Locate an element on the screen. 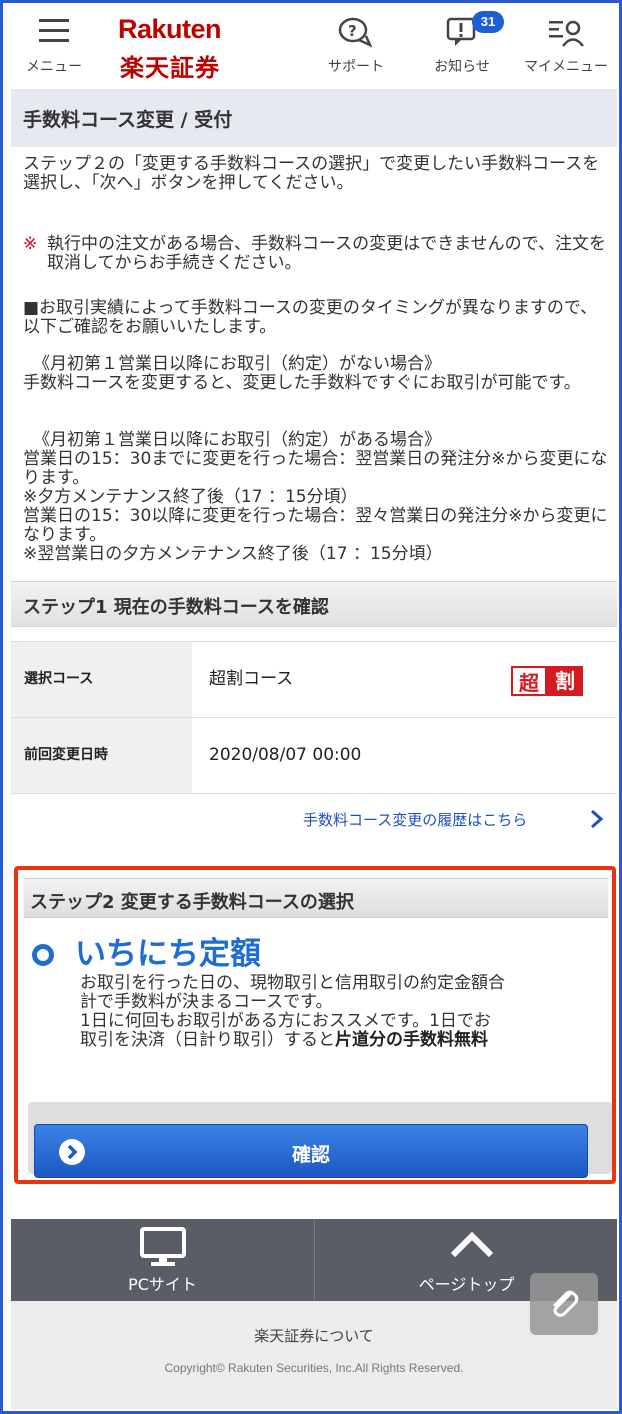  footer-nav: PCサイト ページトップ is located at coordinates (314, 1260).